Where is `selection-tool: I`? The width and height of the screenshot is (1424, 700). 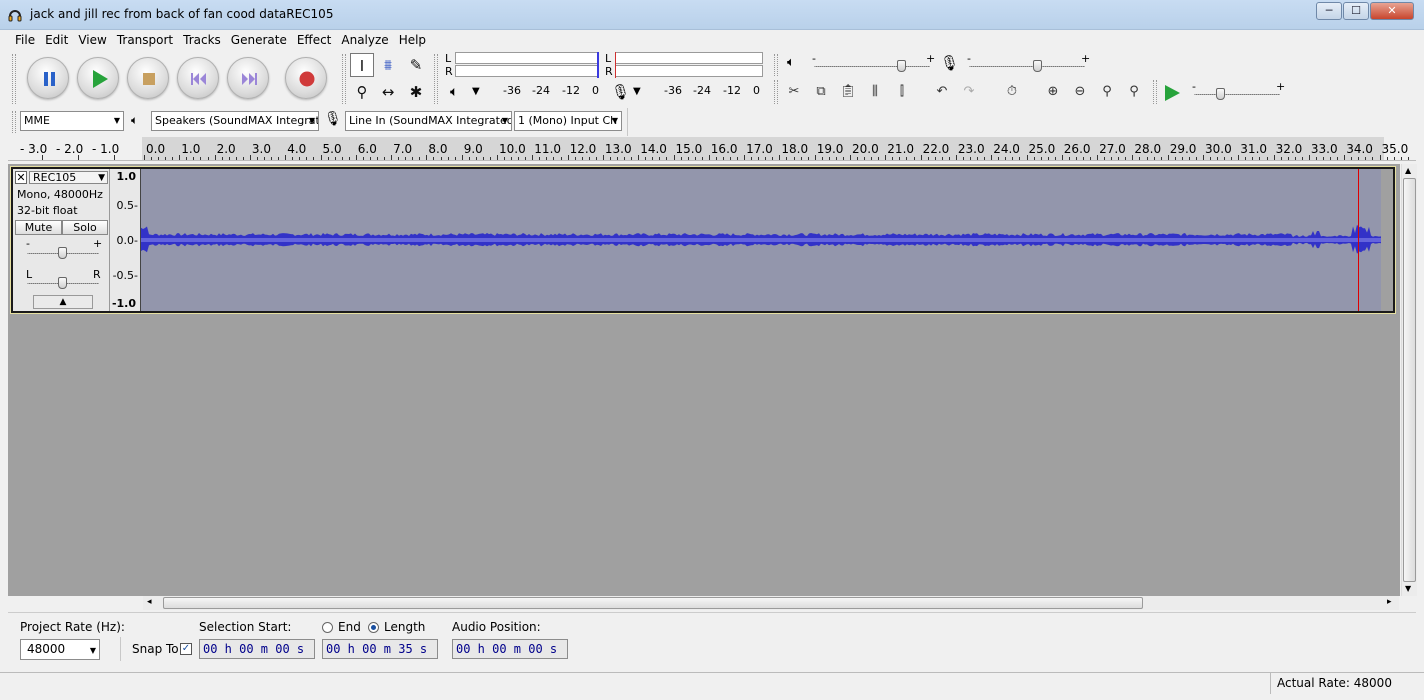
selection-tool: I is located at coordinates (362, 65).